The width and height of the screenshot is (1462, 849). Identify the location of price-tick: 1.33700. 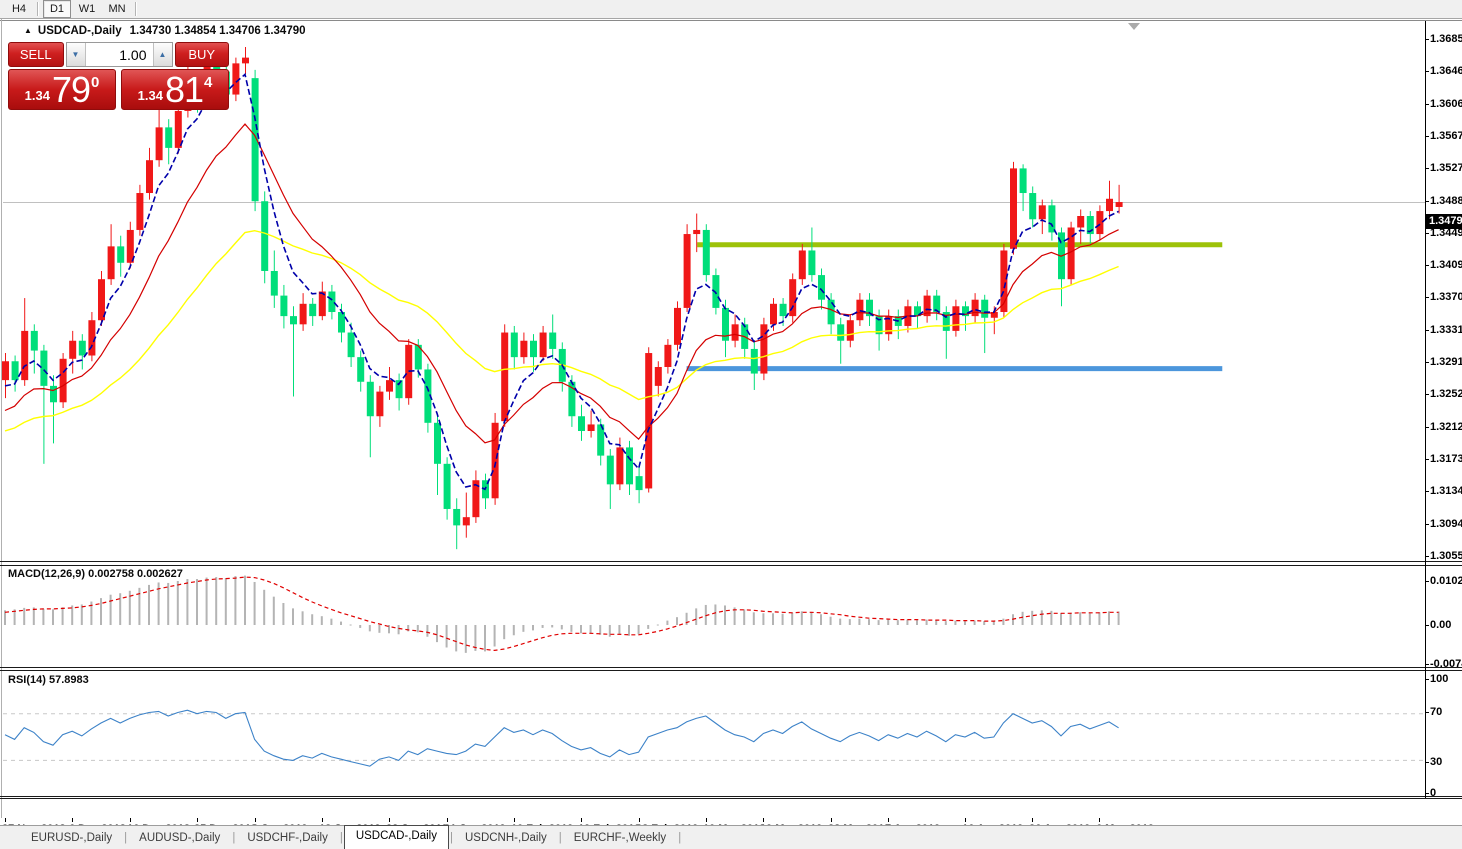
(1443, 297).